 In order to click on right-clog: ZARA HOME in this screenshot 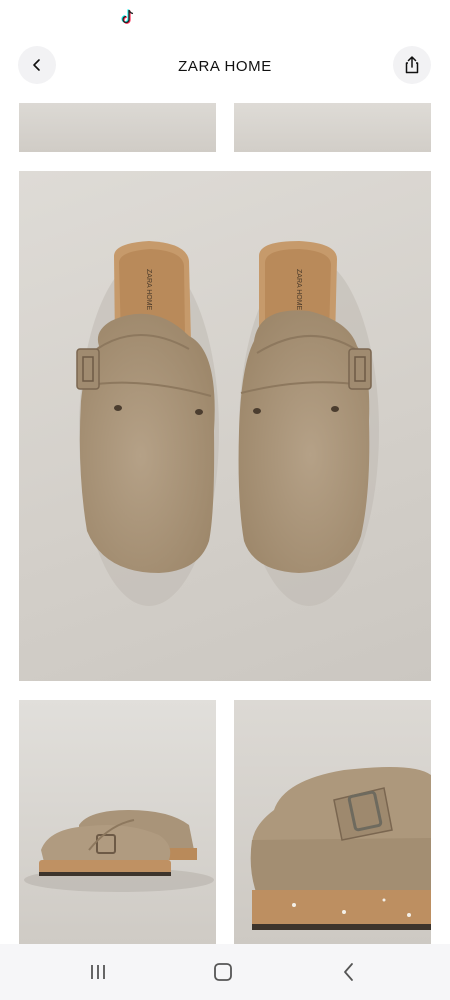, I will do `click(305, 407)`.